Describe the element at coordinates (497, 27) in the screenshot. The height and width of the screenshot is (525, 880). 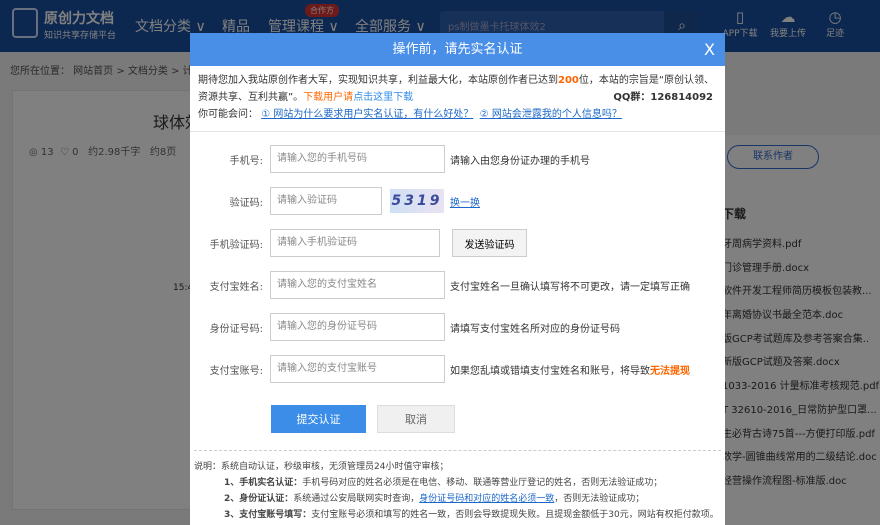
I see `search-value: ps制做墨卡托球体效2` at that location.